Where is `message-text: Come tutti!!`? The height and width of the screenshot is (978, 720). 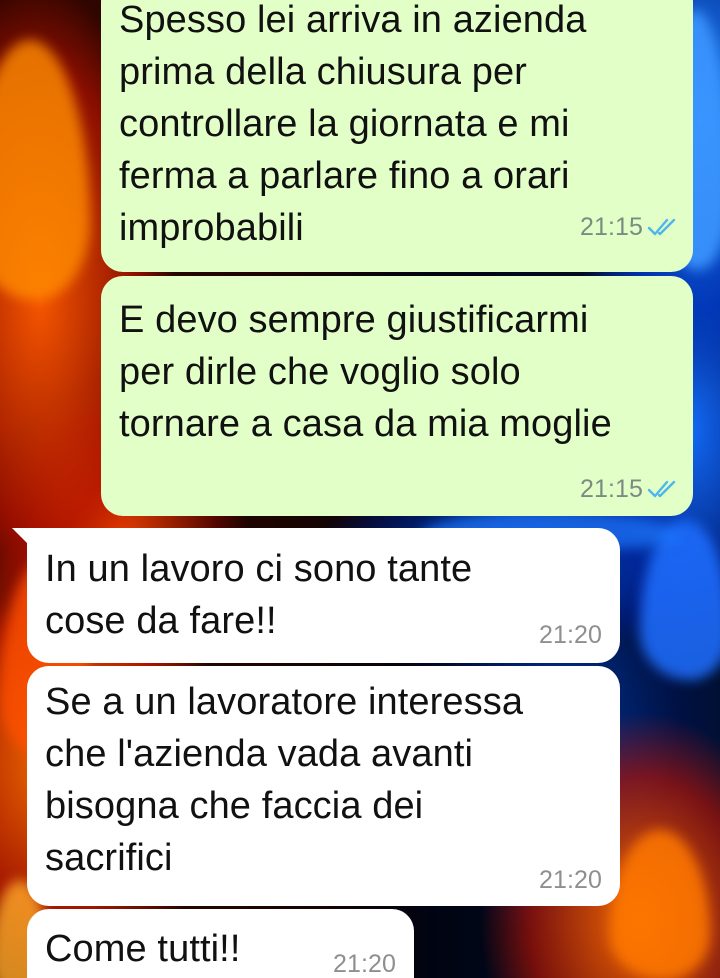 message-text: Come tutti!! is located at coordinates (143, 949).